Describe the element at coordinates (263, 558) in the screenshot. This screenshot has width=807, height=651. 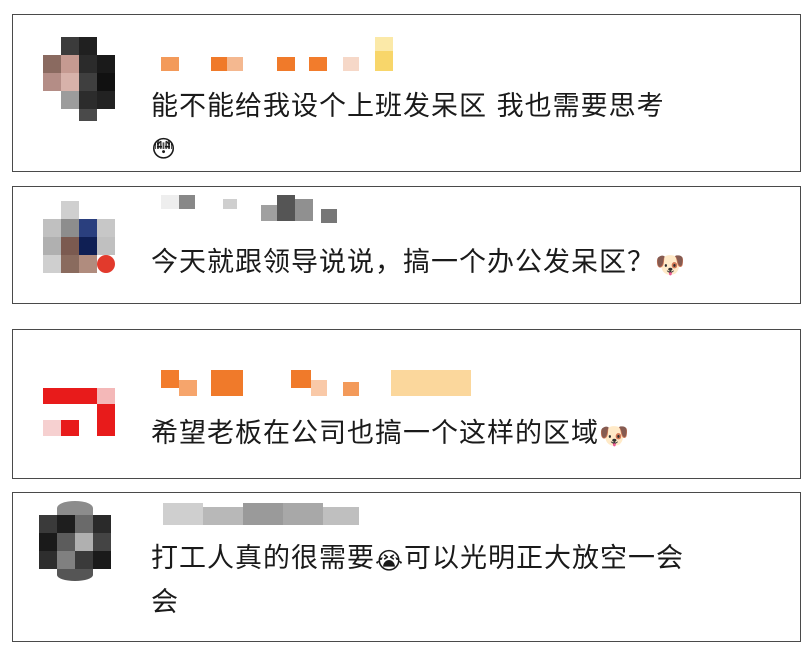
I see `comment-text-line: 打工人真的很需要` at that location.